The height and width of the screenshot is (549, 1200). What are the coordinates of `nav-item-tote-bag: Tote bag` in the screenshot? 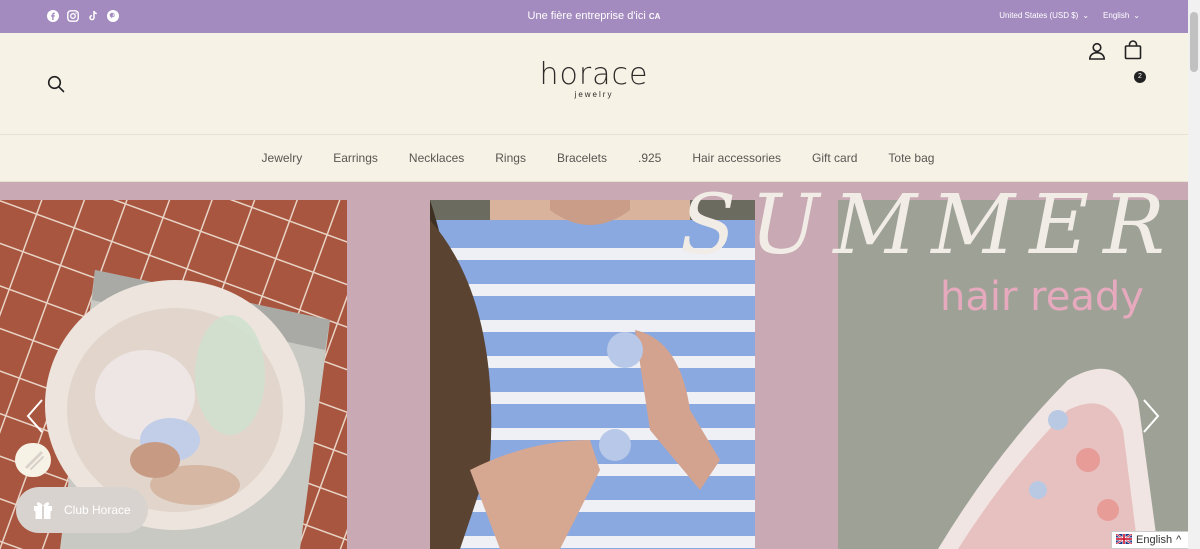 It's located at (911, 158).